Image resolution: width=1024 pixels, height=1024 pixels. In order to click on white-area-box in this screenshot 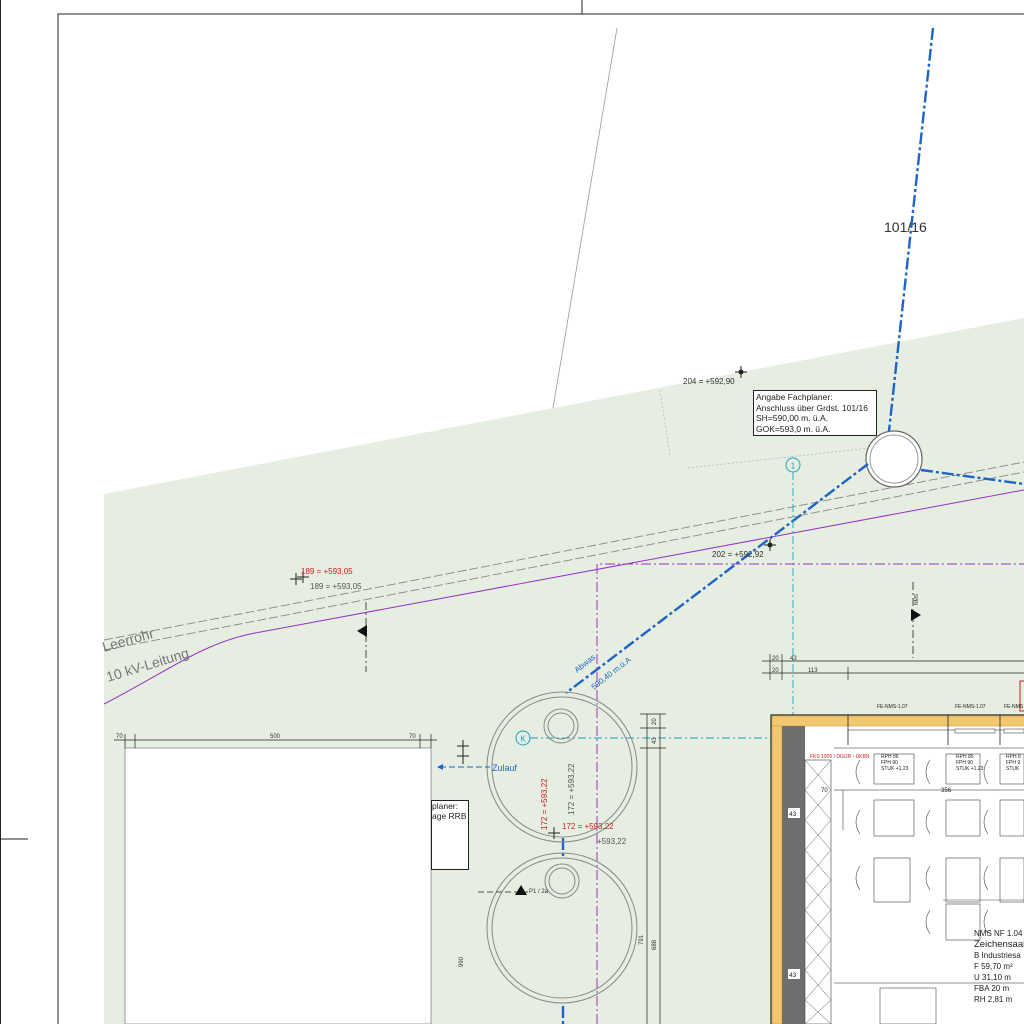, I will do `click(278, 885)`.